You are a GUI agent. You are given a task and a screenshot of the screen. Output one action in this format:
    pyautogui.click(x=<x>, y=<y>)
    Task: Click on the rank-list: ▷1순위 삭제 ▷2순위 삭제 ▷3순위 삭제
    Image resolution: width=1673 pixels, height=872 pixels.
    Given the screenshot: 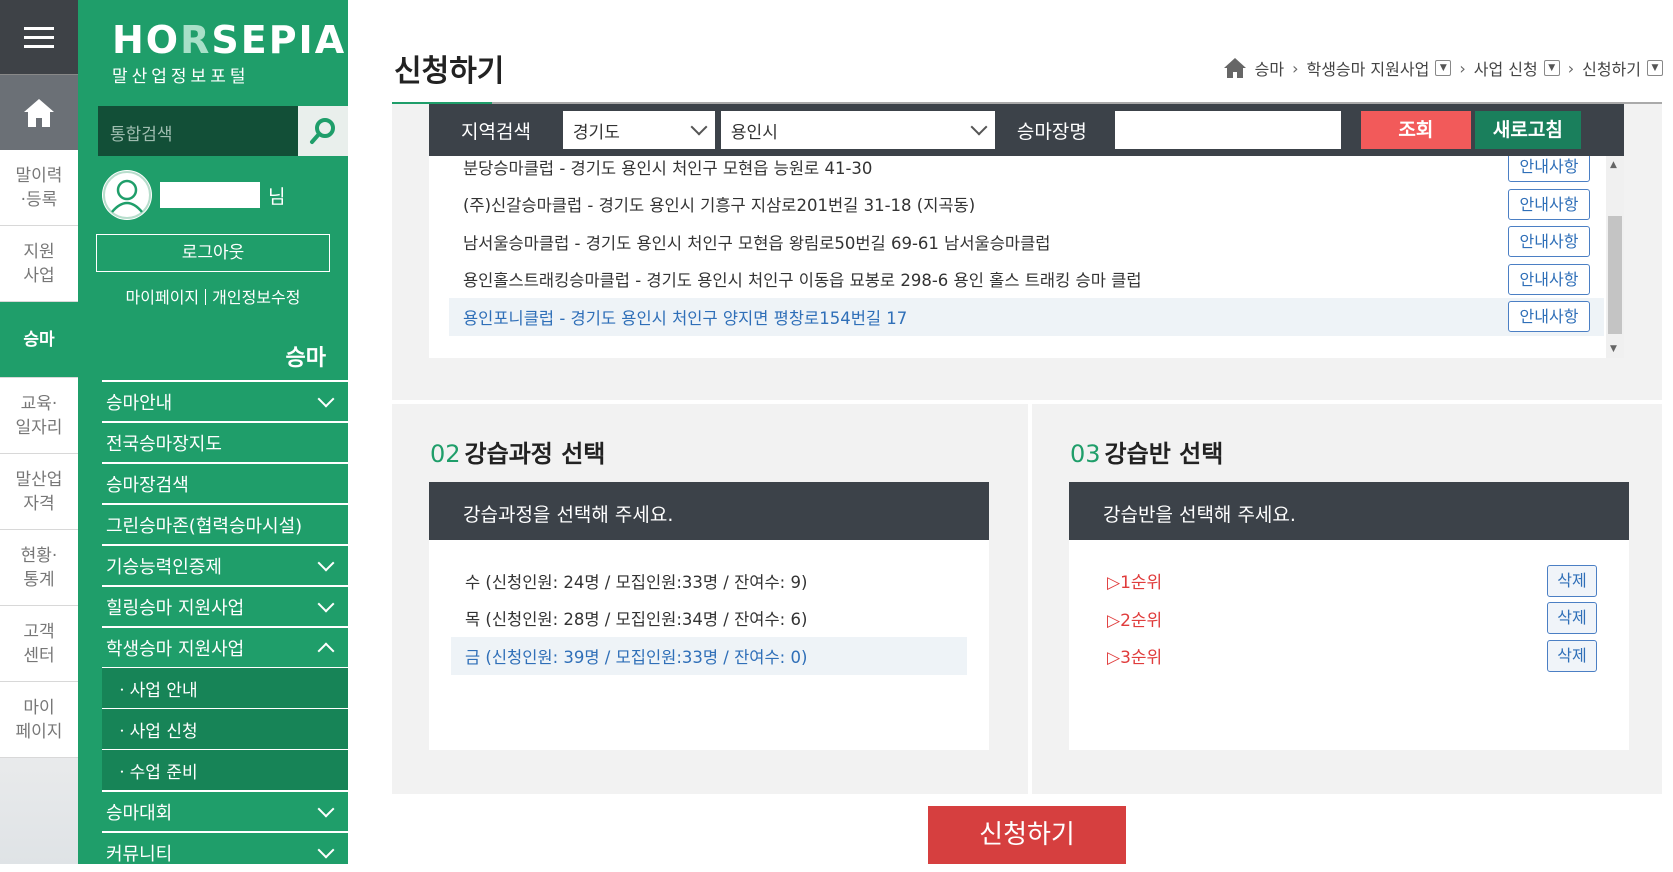 What is the action you would take?
    pyautogui.click(x=1349, y=645)
    